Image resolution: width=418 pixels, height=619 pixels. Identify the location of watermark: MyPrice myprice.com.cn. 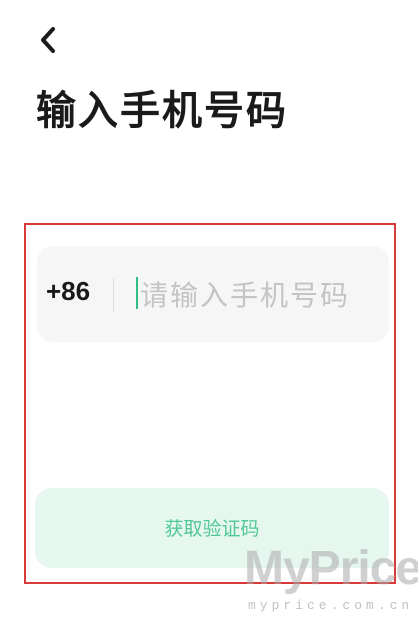
(331, 579).